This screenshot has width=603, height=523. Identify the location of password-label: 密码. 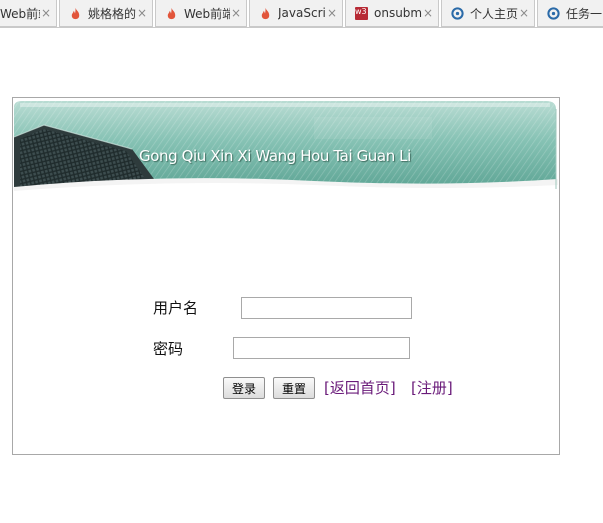
(168, 349).